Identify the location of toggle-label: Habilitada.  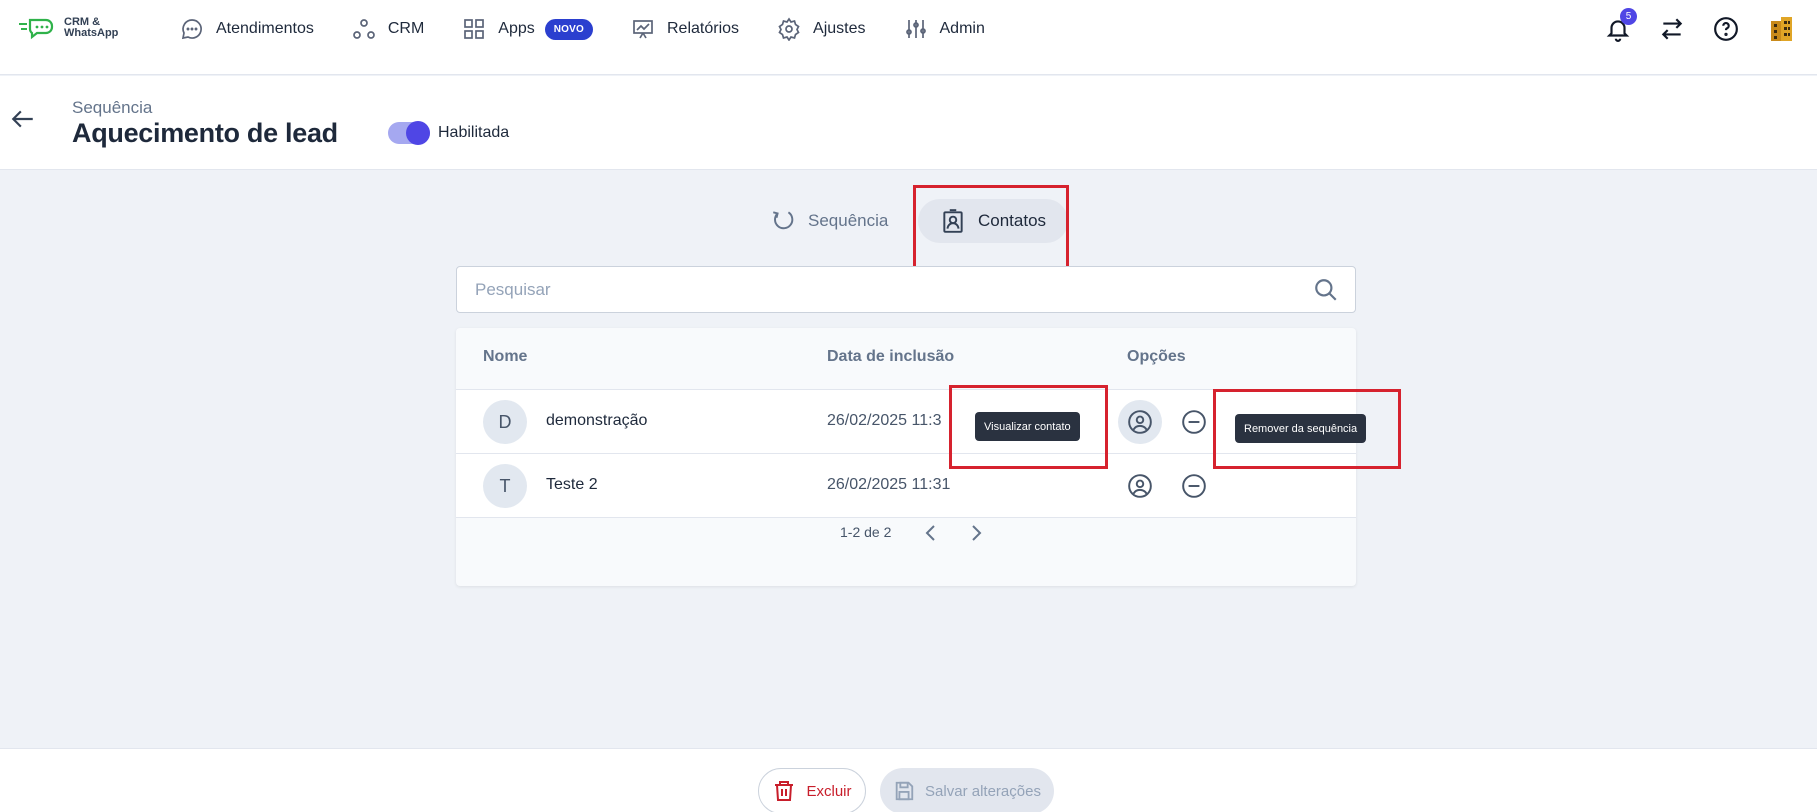
(474, 132).